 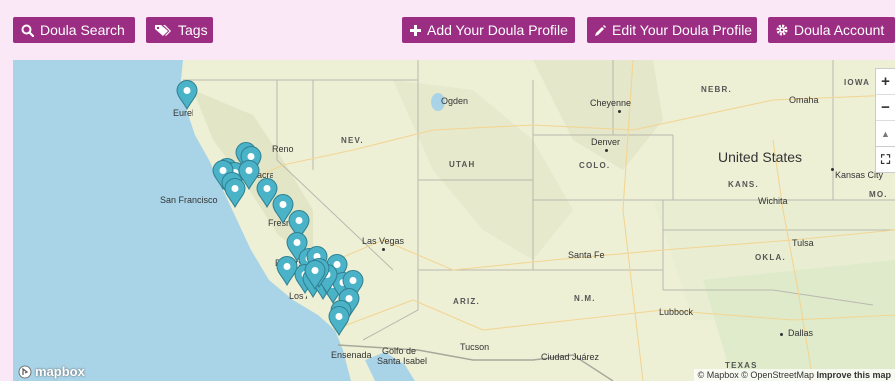 What do you see at coordinates (682, 30) in the screenshot?
I see `edit-profile-label: Edit Your Doula Profile` at bounding box center [682, 30].